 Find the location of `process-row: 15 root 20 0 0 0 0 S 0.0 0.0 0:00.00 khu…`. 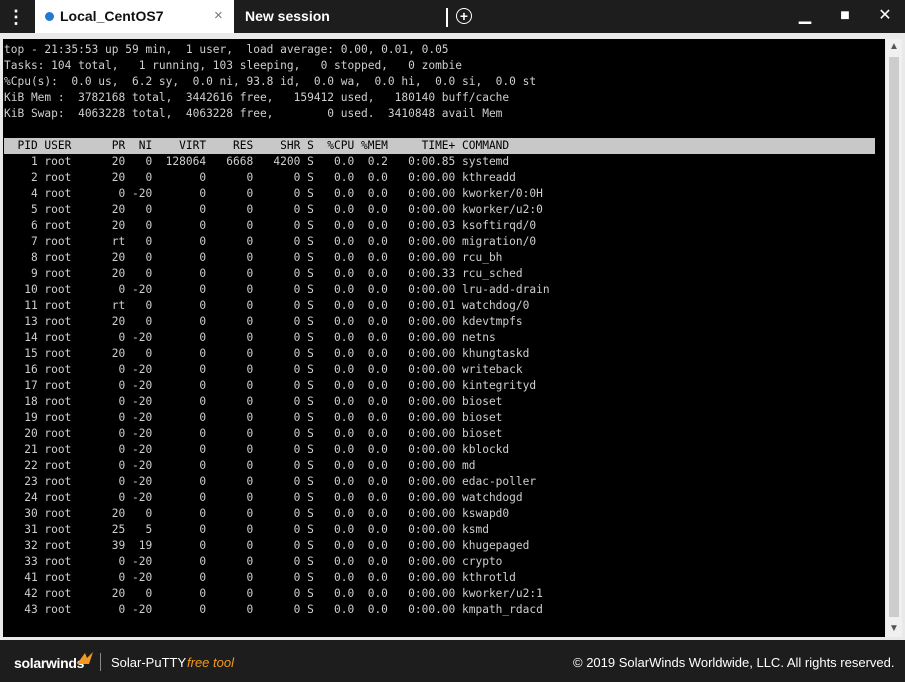

process-row: 15 root 20 0 0 0 0 S 0.0 0.0 0:00.00 khu… is located at coordinates (267, 353).